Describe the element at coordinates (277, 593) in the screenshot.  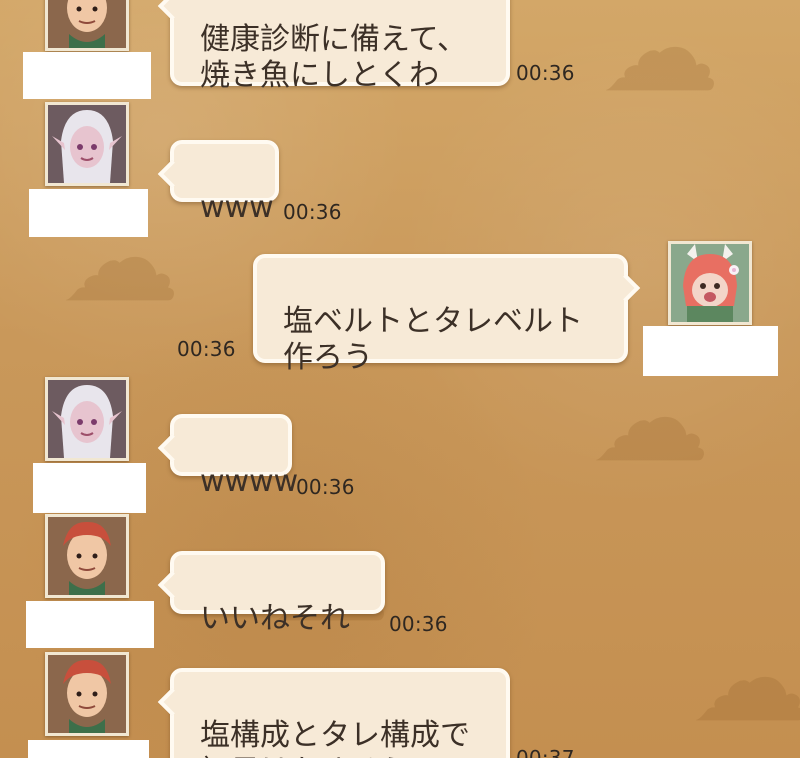
I see `chat-bubble: いいねそれ` at that location.